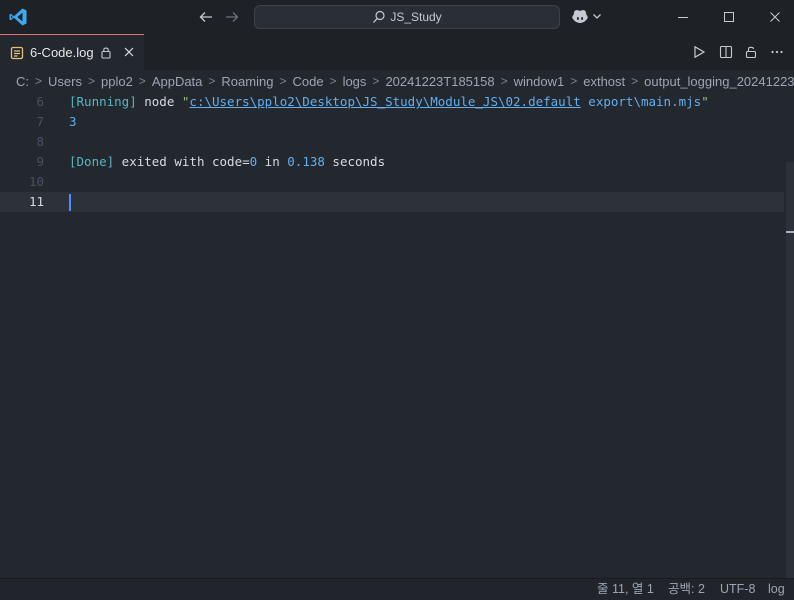 This screenshot has height=600, width=794. I want to click on search-text: JS_Study, so click(416, 17).